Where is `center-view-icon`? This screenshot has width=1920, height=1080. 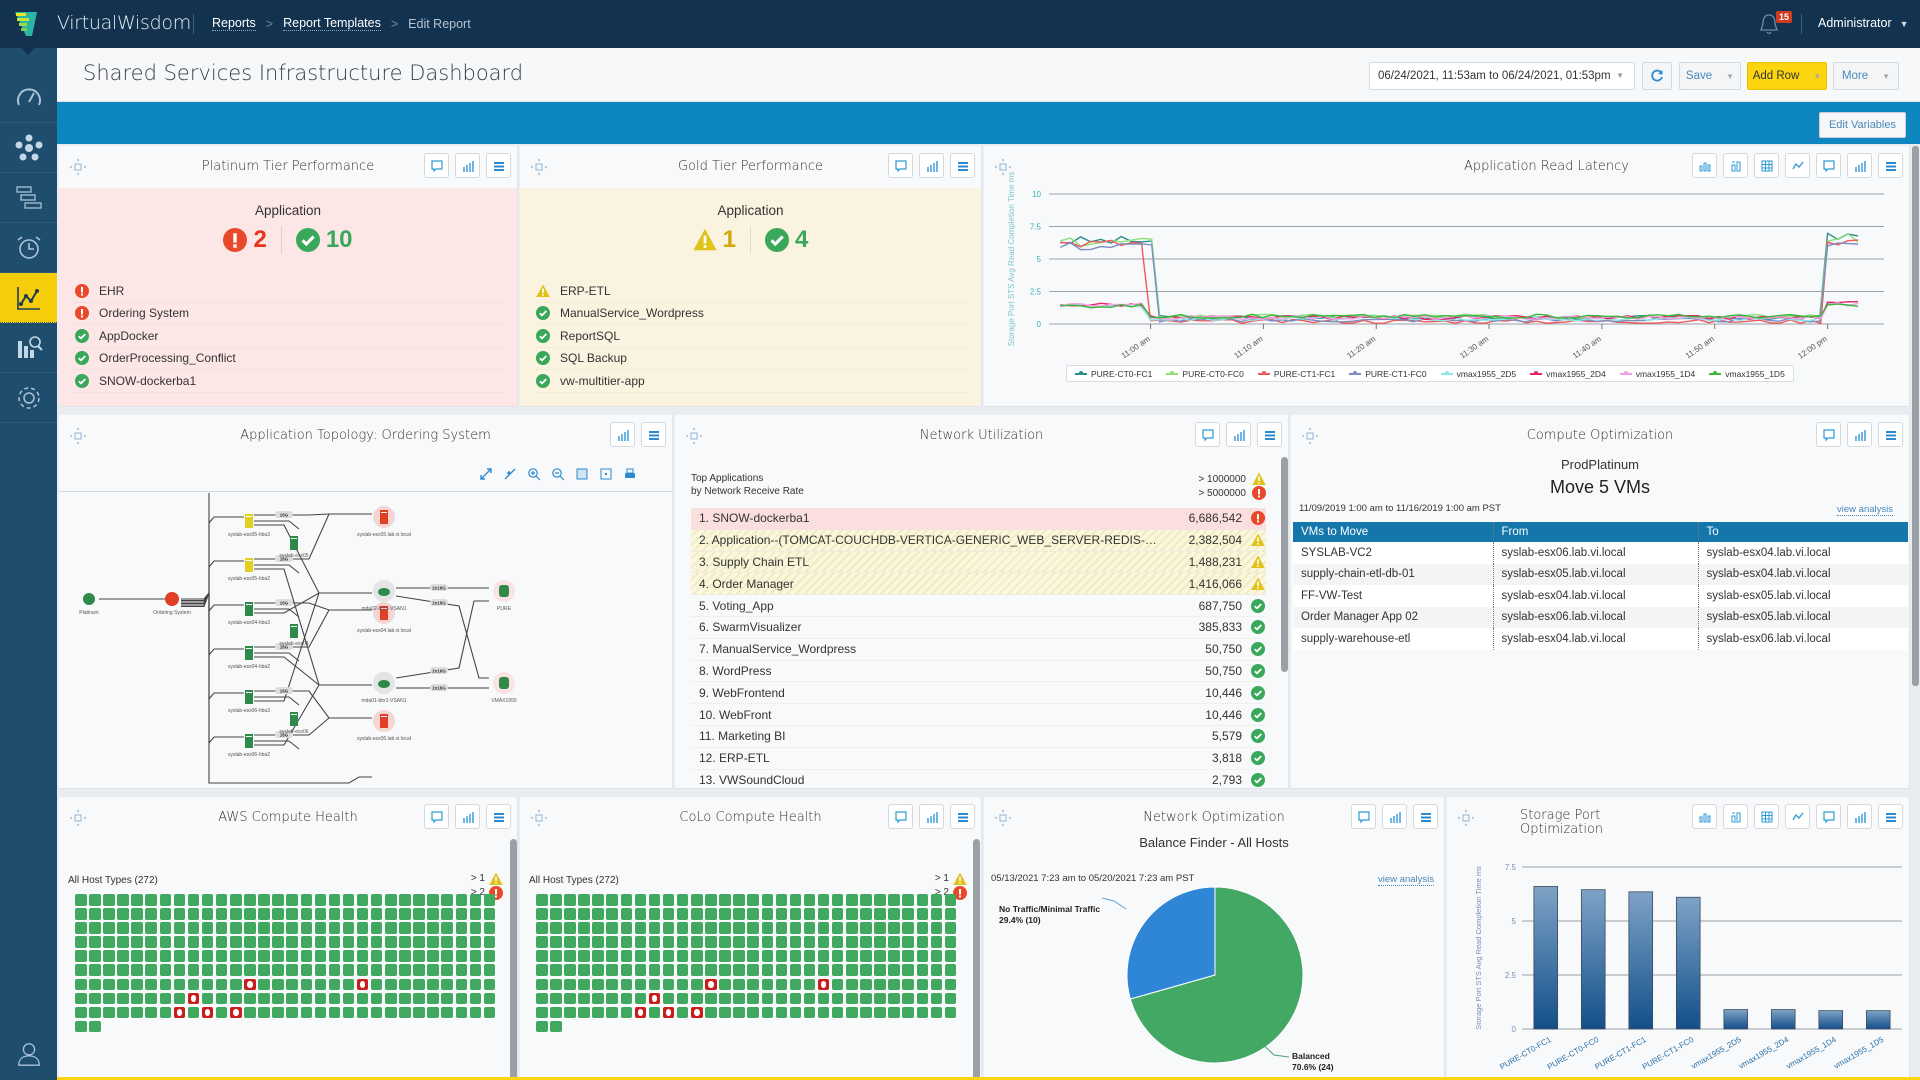 center-view-icon is located at coordinates (606, 474).